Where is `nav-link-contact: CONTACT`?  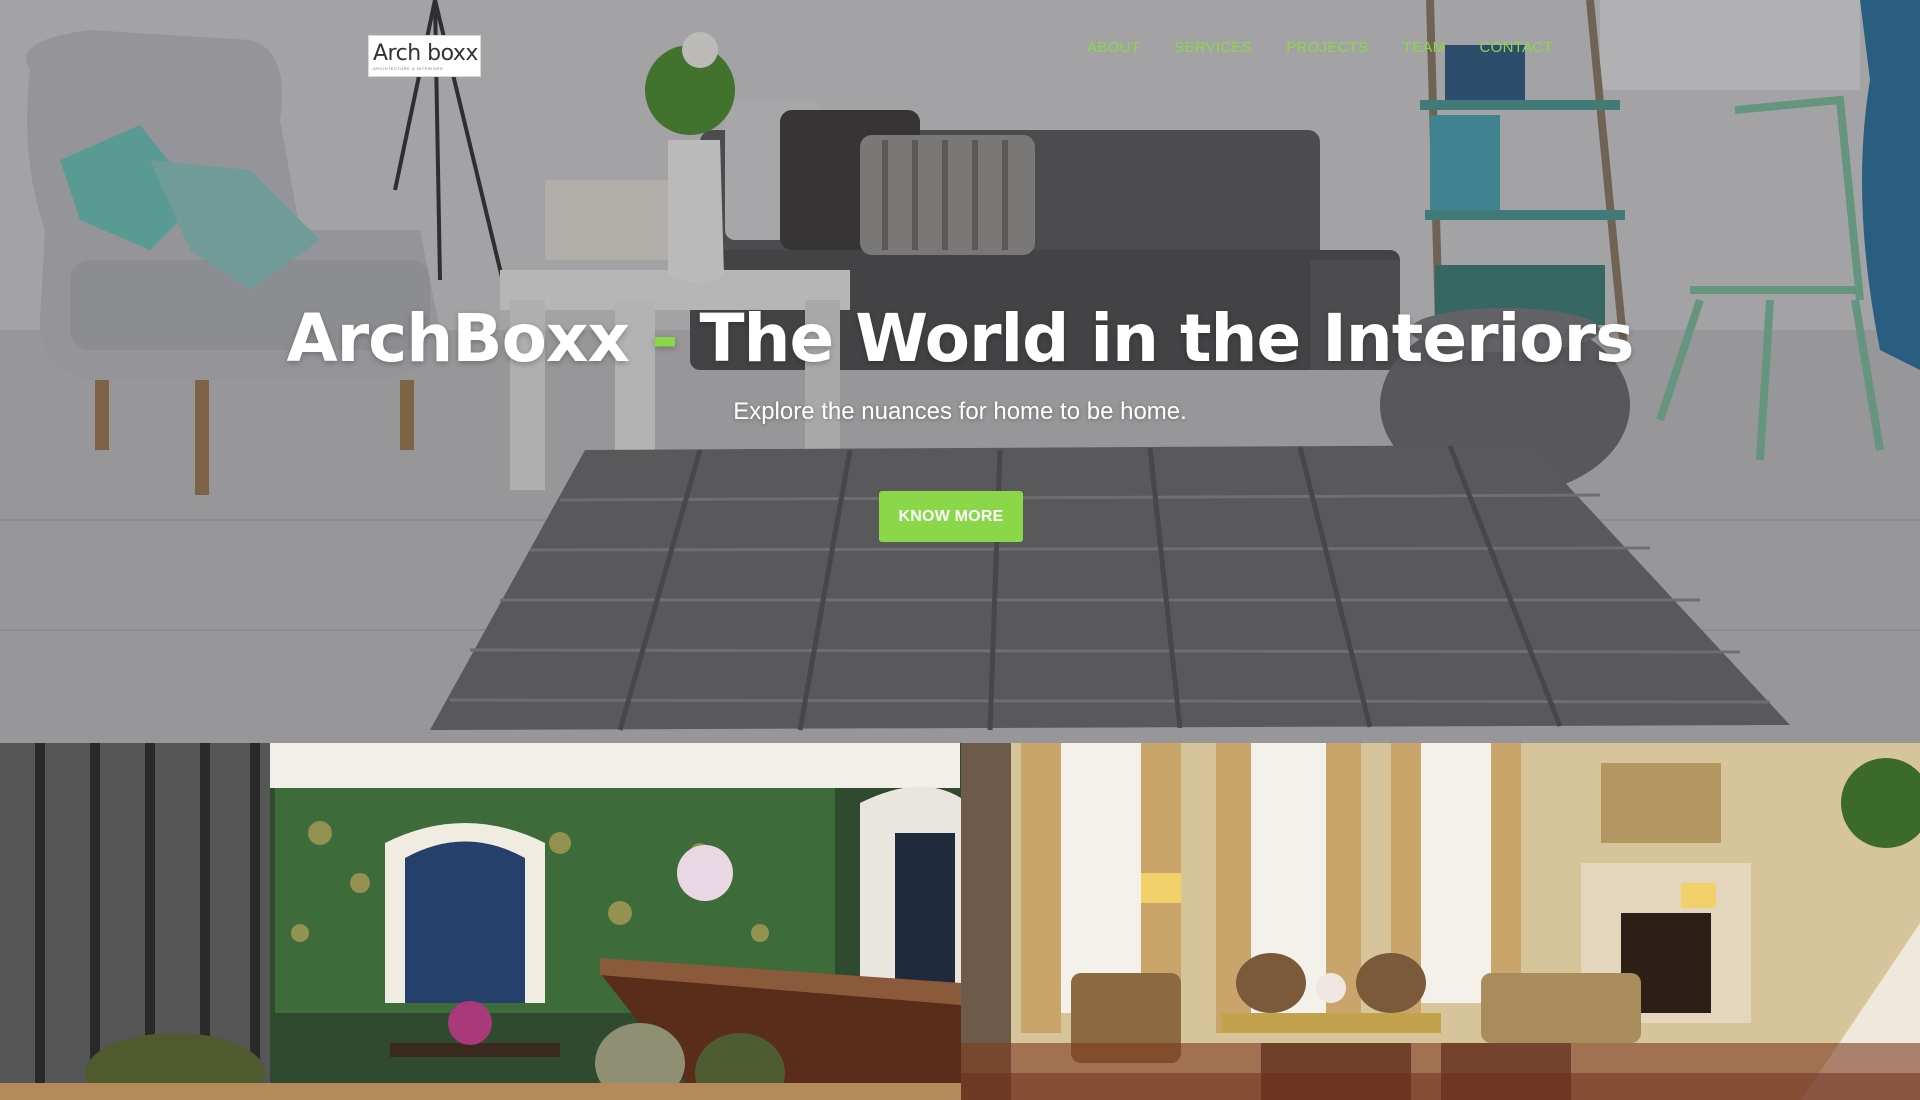 nav-link-contact: CONTACT is located at coordinates (1515, 48).